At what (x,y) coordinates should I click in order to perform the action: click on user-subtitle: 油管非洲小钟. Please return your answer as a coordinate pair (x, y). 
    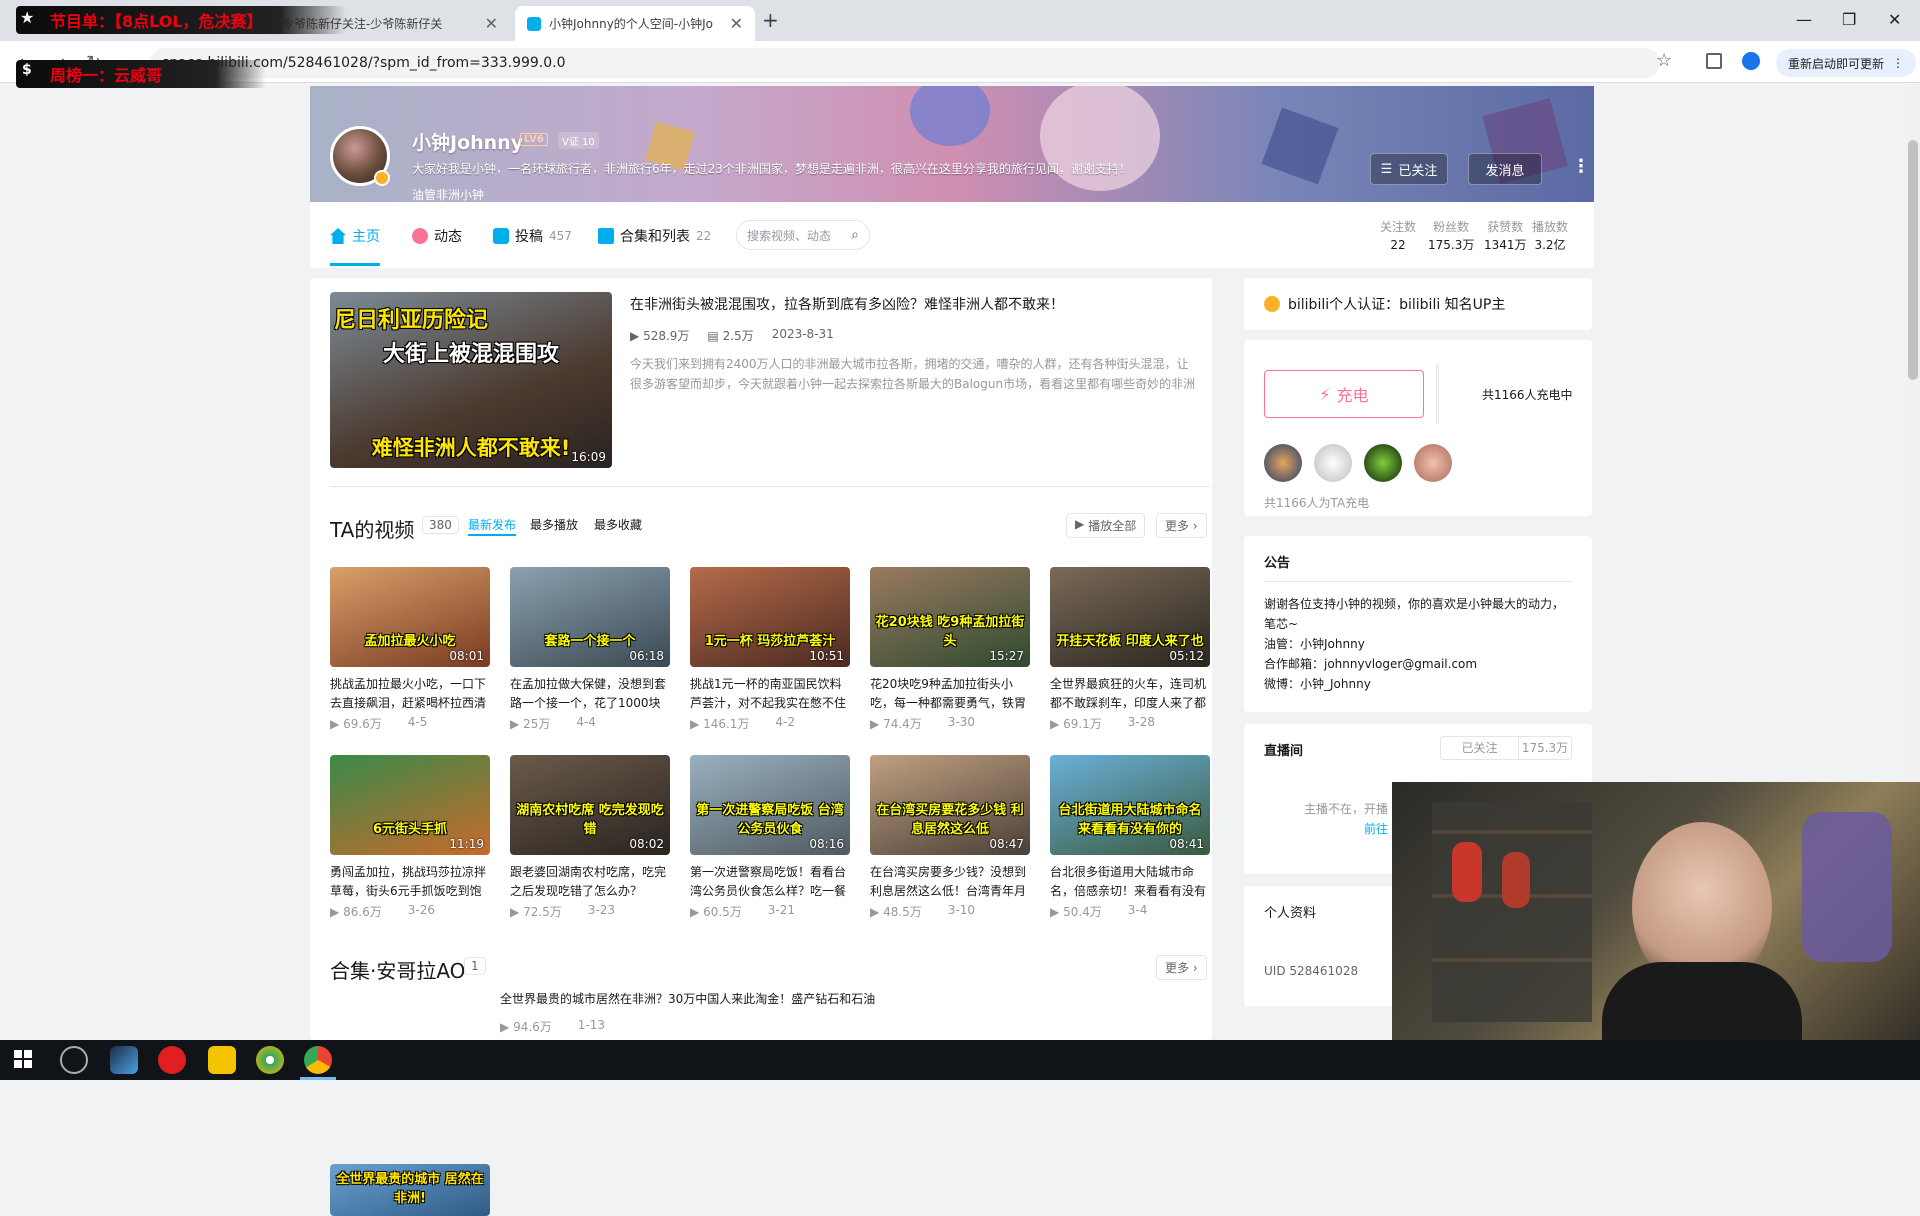
    Looking at the image, I should click on (448, 195).